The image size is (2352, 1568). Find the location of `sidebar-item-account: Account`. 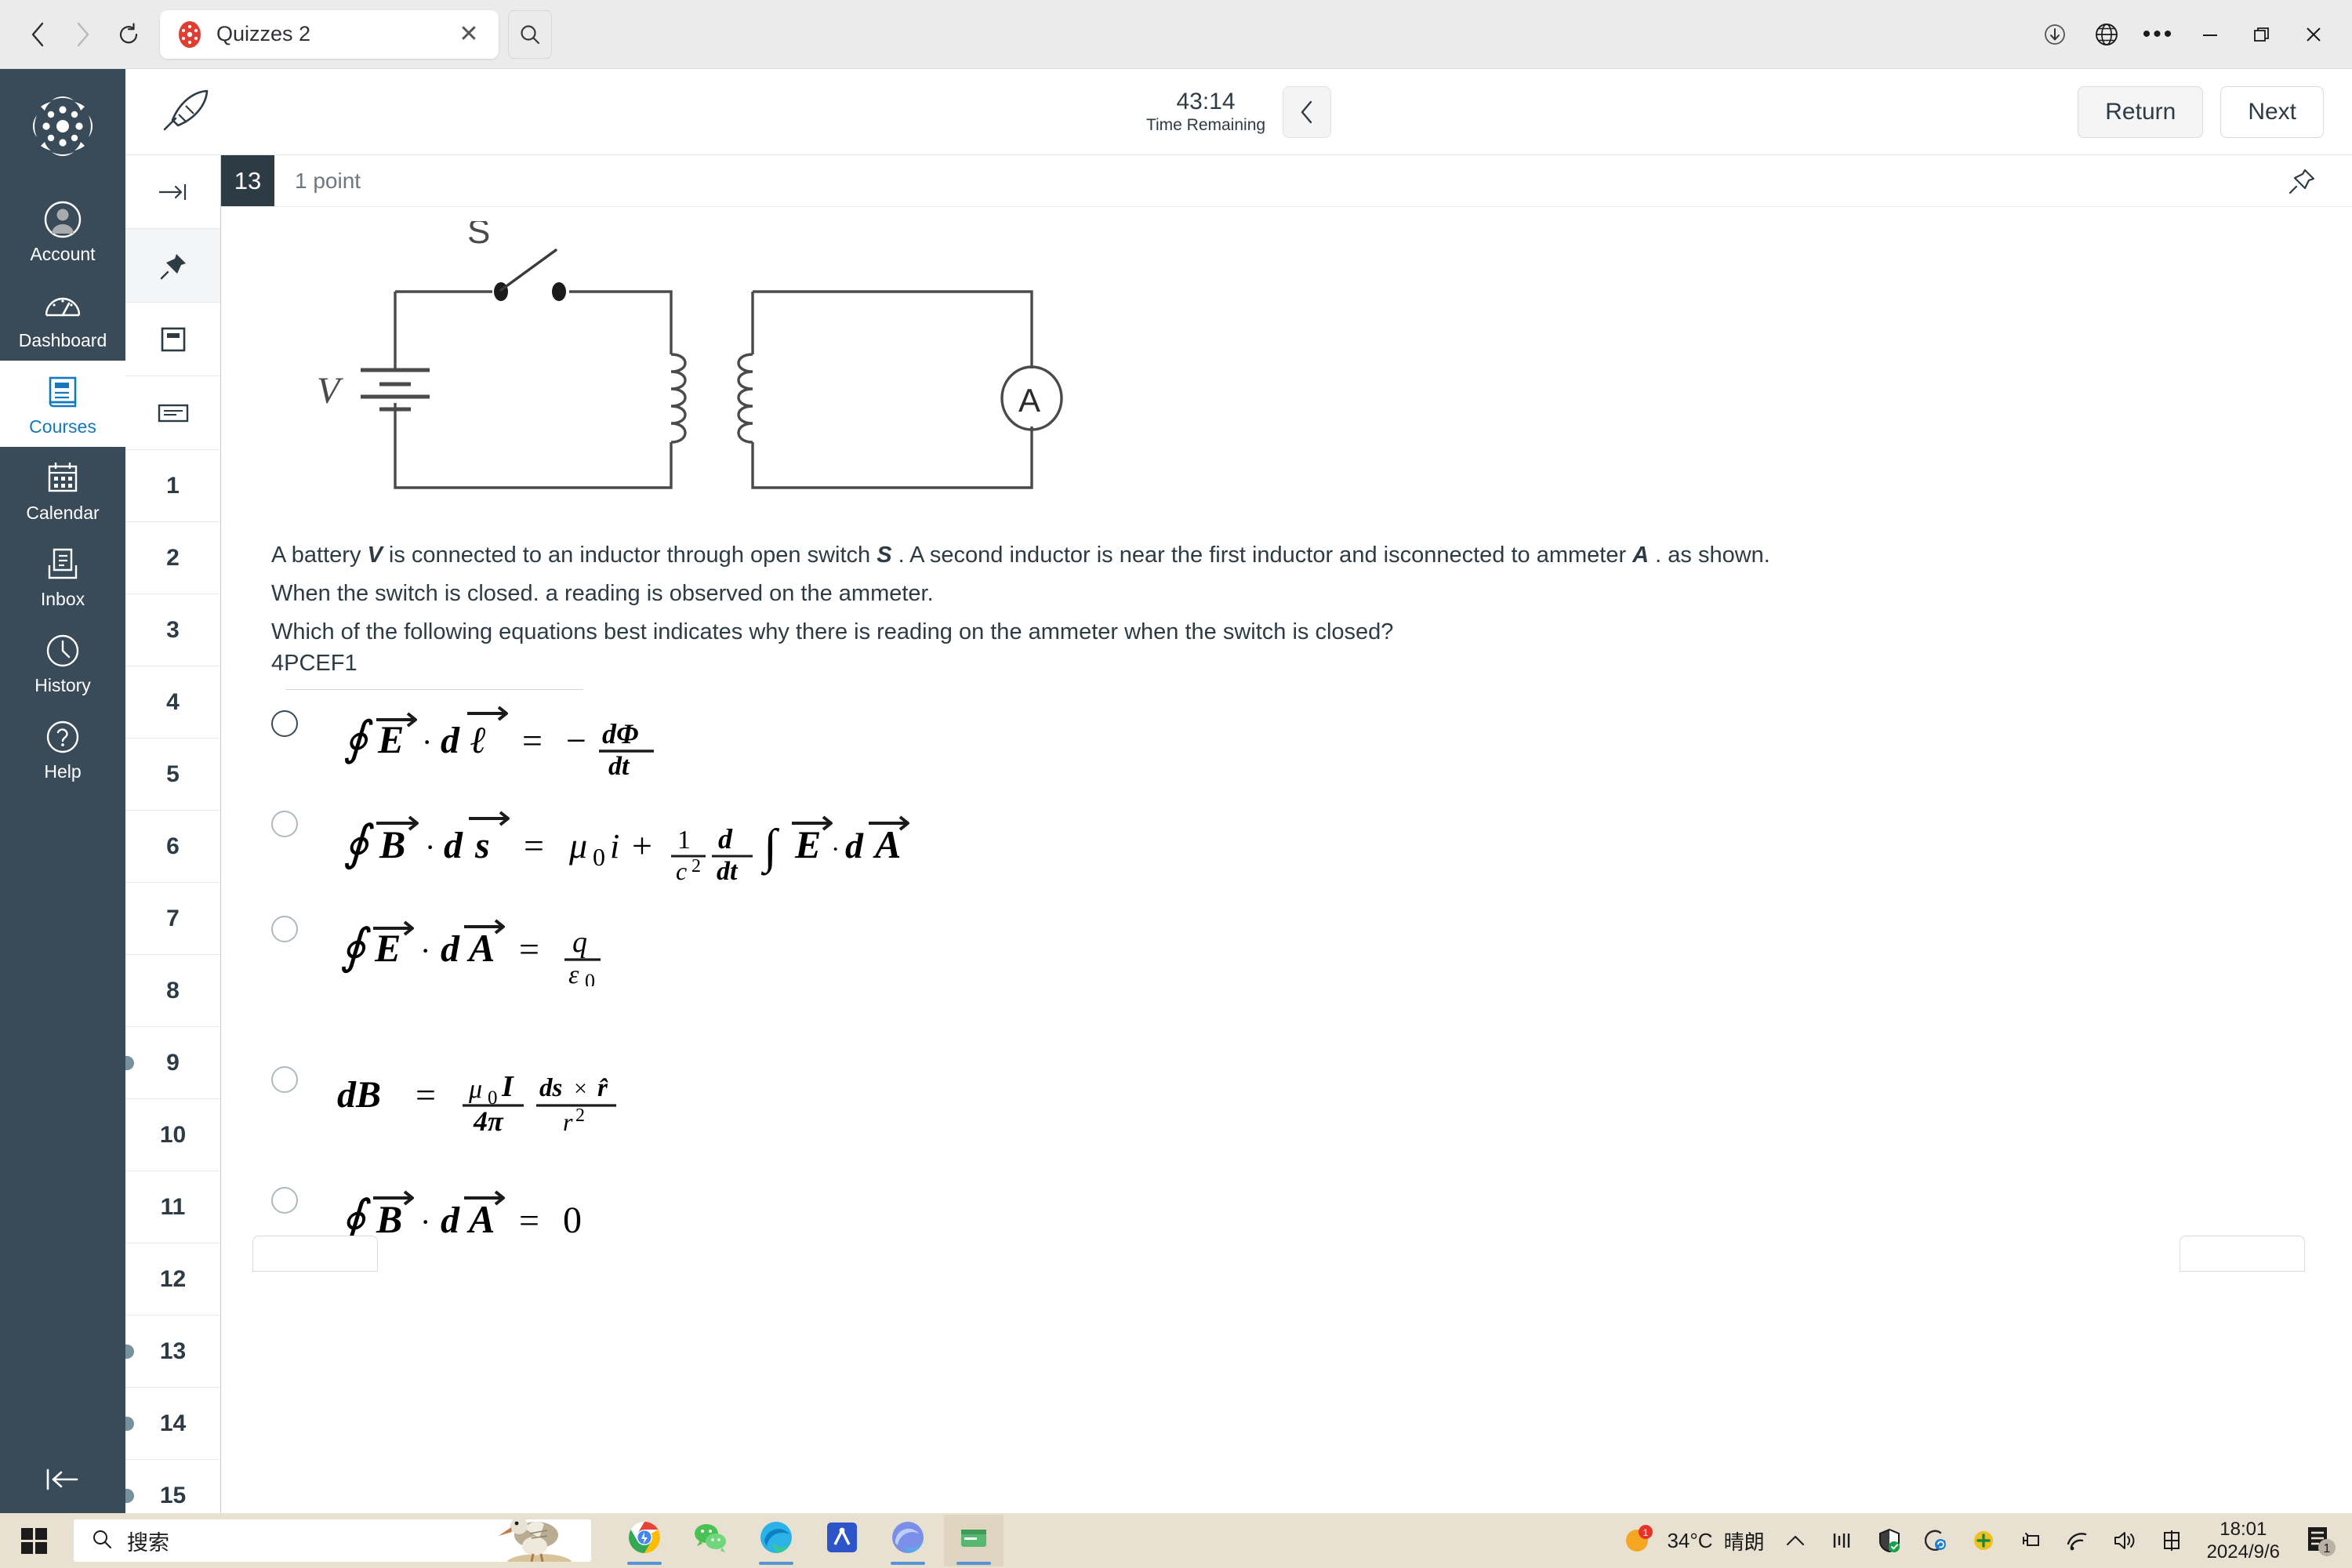

sidebar-item-account: Account is located at coordinates (62, 231).